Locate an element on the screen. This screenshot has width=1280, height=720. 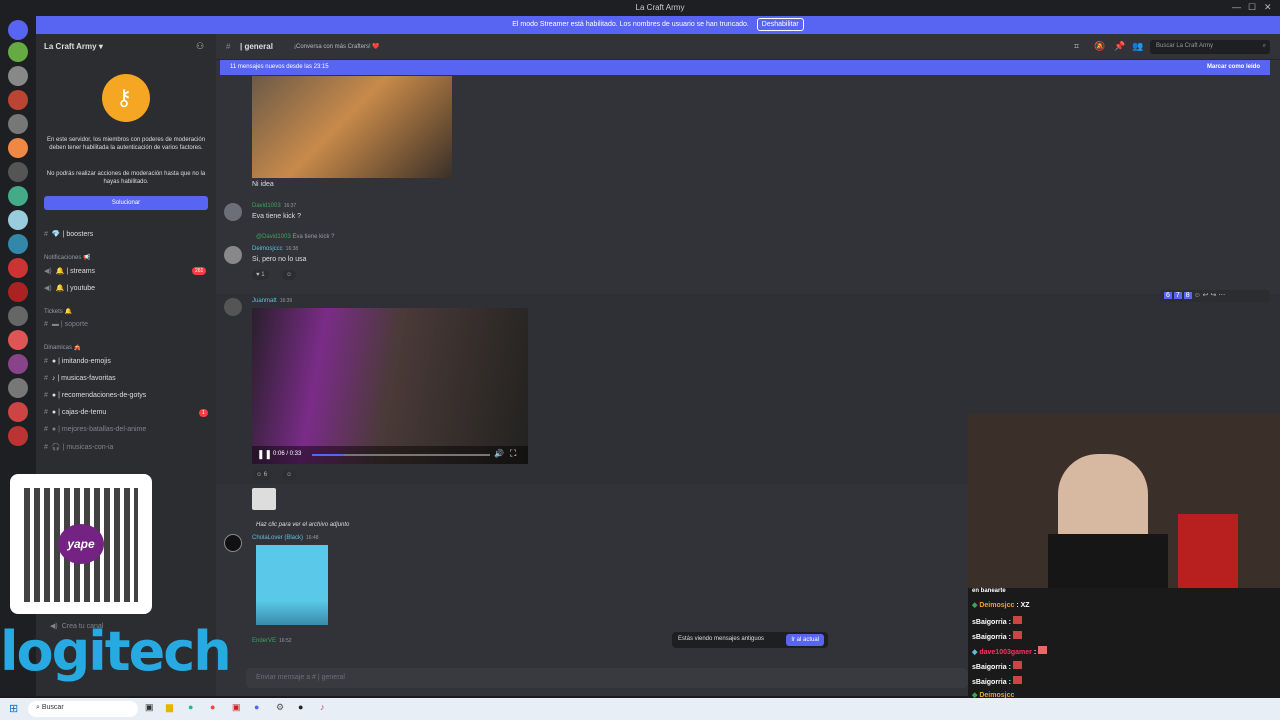
category-tickets: Tickets 🔔 is located at coordinates (58, 311).